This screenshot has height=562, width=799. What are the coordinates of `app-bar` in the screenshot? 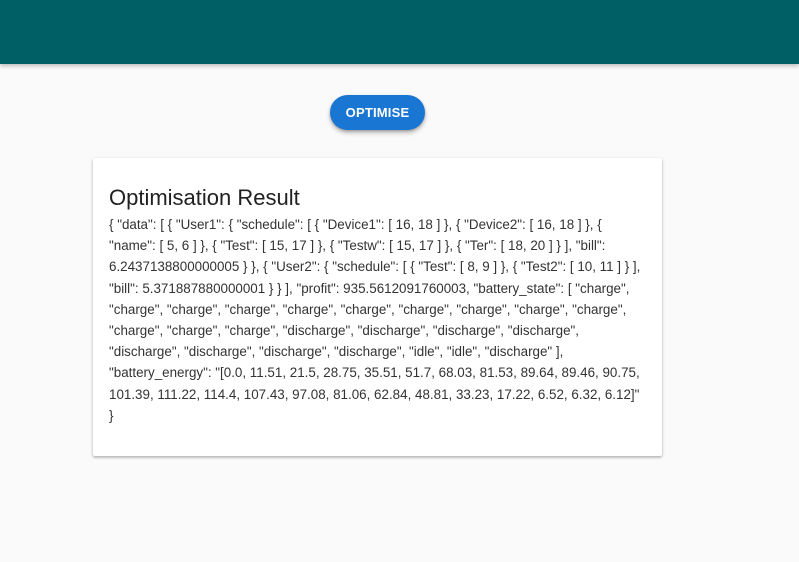 It's located at (399, 32).